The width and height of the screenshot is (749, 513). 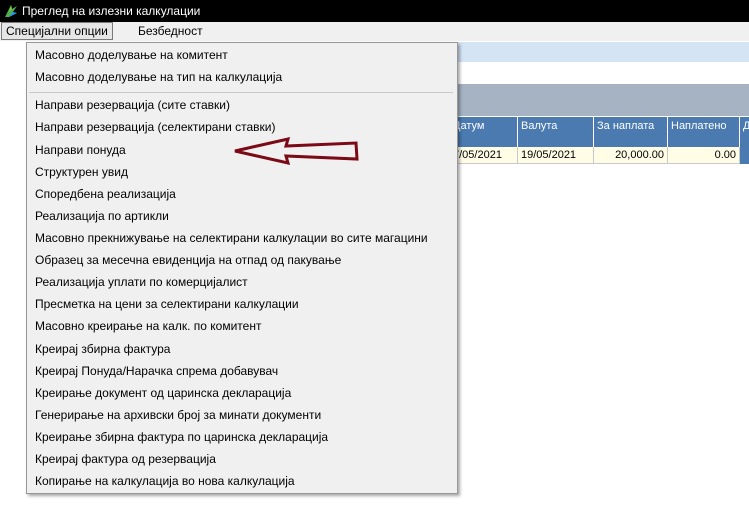 What do you see at coordinates (105, 194) in the screenshot?
I see `menu-item-comparative-realization: Споредбена реализација` at bounding box center [105, 194].